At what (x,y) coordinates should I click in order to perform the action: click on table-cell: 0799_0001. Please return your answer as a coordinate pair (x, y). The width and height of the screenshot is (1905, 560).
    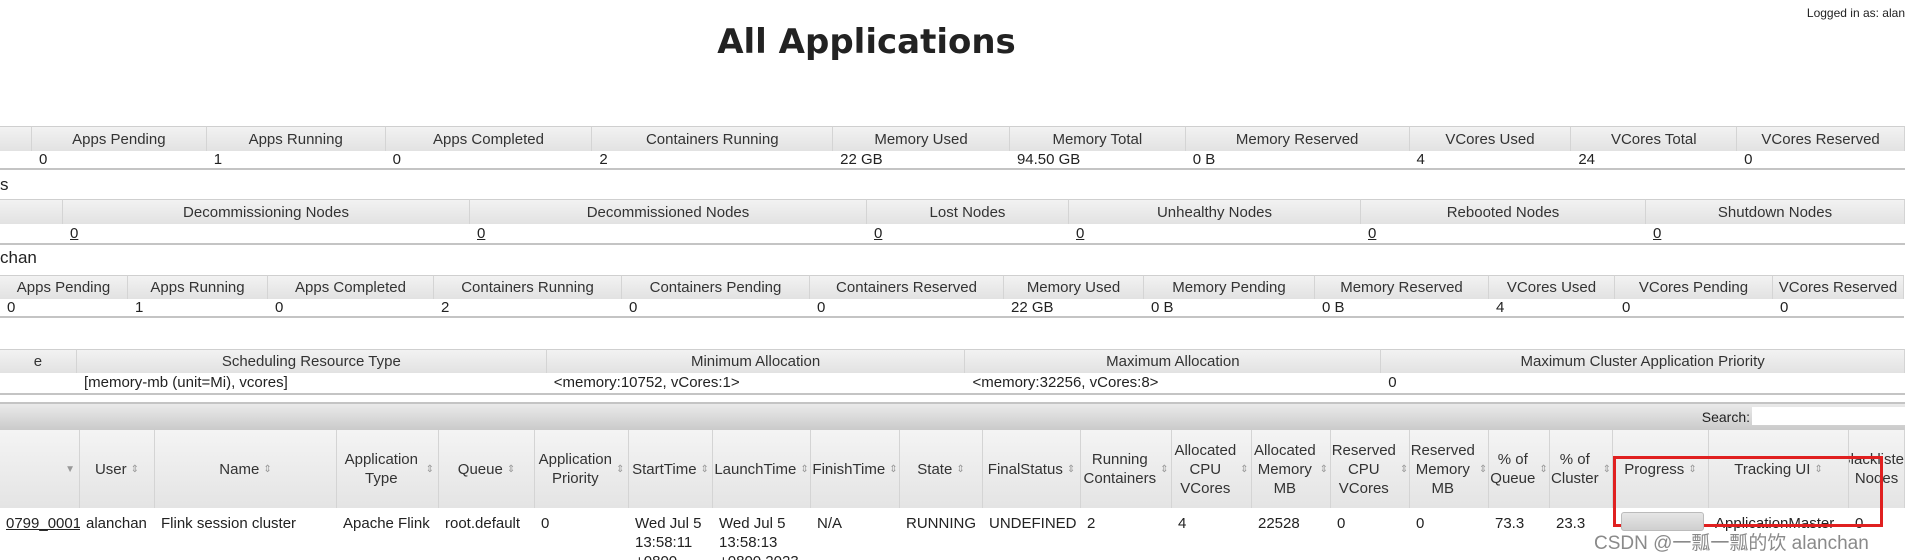
    Looking at the image, I should click on (40, 534).